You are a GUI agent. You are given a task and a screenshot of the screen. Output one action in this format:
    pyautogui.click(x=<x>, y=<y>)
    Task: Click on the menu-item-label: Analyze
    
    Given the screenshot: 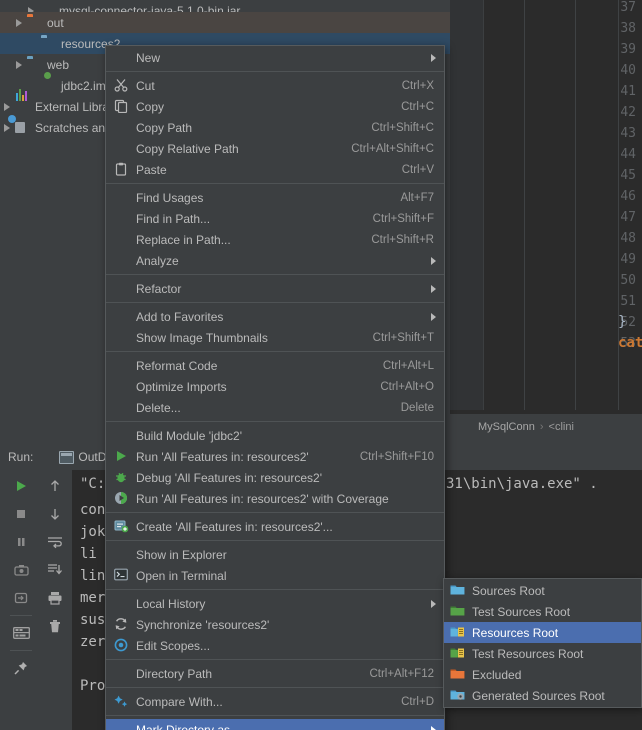 What is the action you would take?
    pyautogui.click(x=157, y=260)
    